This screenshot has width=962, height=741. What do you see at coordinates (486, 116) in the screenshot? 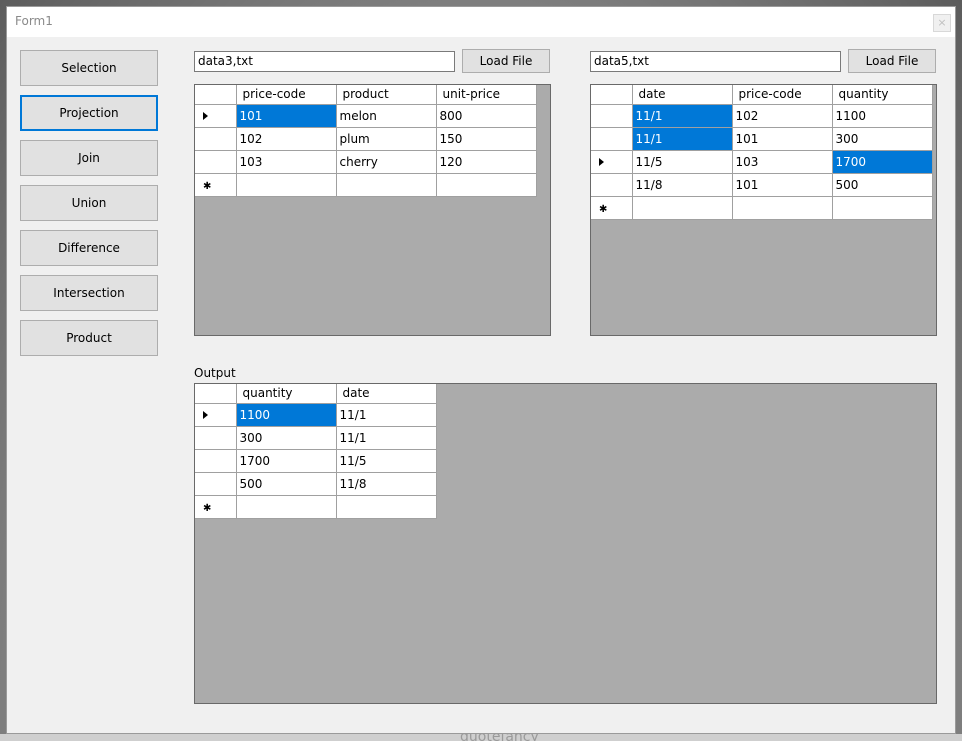
I see `table-cell: 800` at bounding box center [486, 116].